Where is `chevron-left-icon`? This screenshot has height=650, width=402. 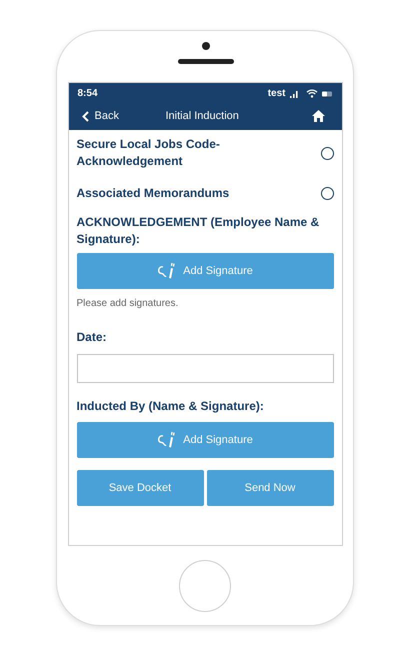
chevron-left-icon is located at coordinates (85, 116).